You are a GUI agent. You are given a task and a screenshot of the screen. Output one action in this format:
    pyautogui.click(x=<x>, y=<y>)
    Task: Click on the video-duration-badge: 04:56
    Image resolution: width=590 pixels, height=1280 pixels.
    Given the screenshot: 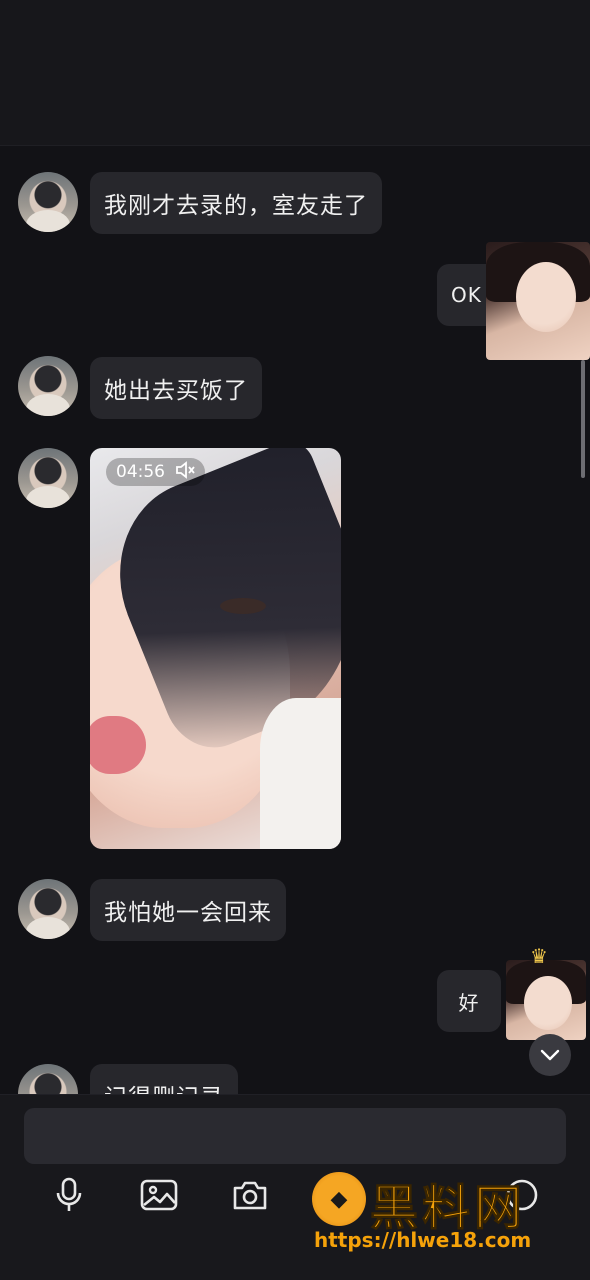 What is the action you would take?
    pyautogui.click(x=155, y=472)
    